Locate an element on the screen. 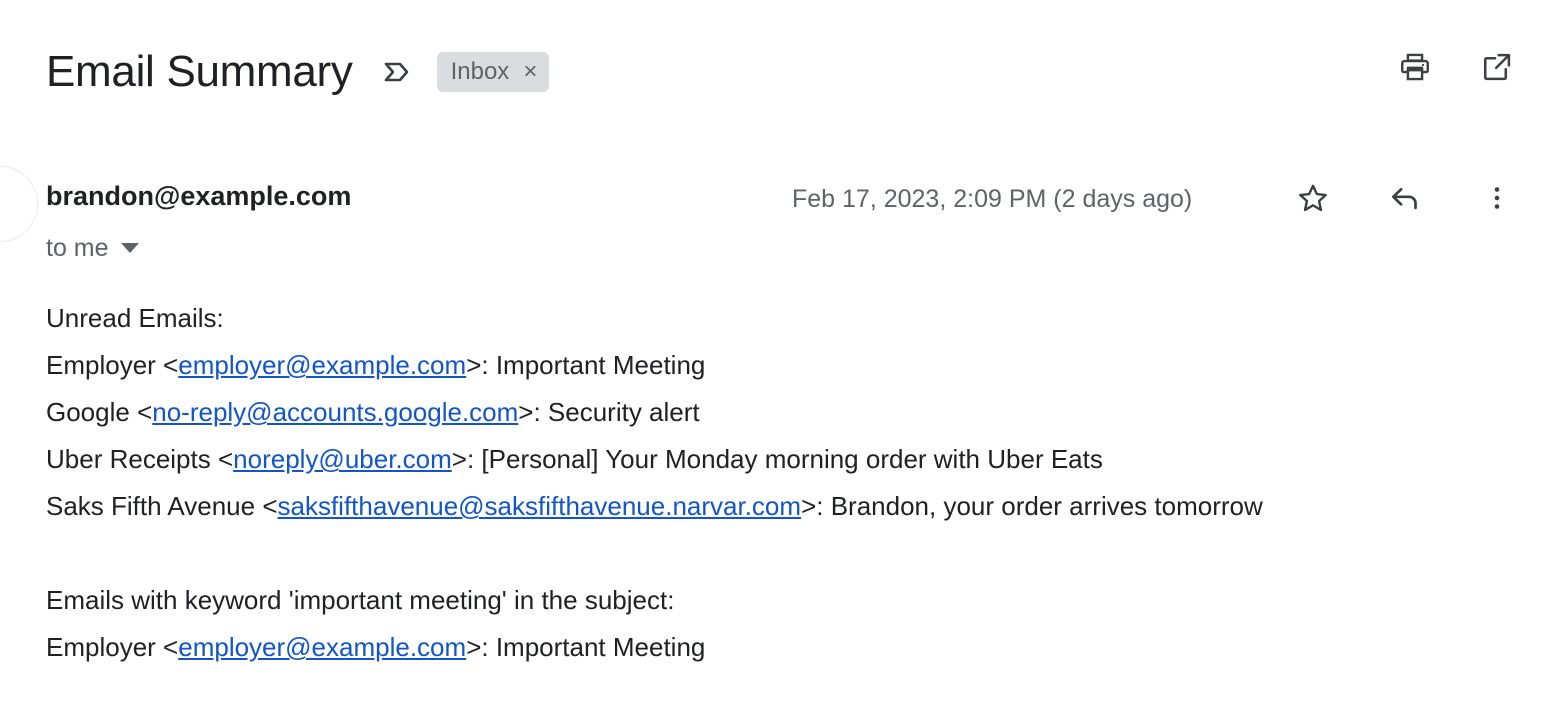  reply-button is located at coordinates (1405, 198).